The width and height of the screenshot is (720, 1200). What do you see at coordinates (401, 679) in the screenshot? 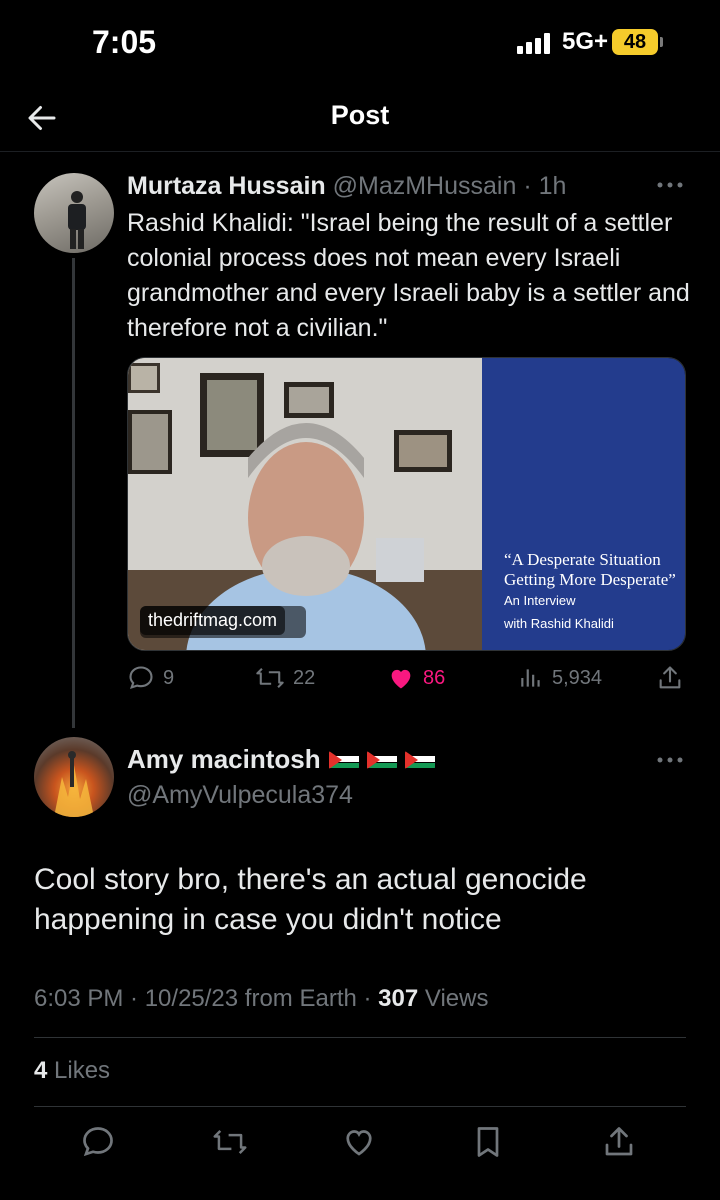
I see `heart-filled-icon` at bounding box center [401, 679].